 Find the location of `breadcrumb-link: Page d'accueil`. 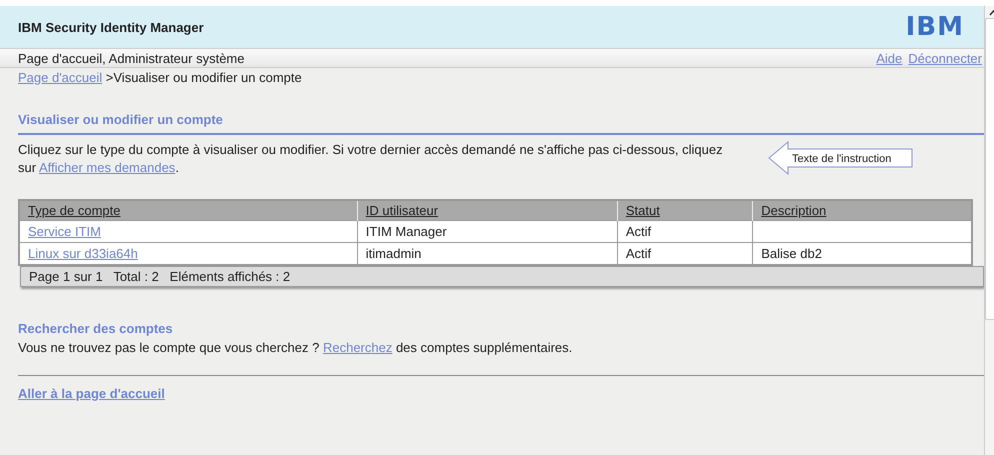

breadcrumb-link: Page d'accueil is located at coordinates (60, 77).